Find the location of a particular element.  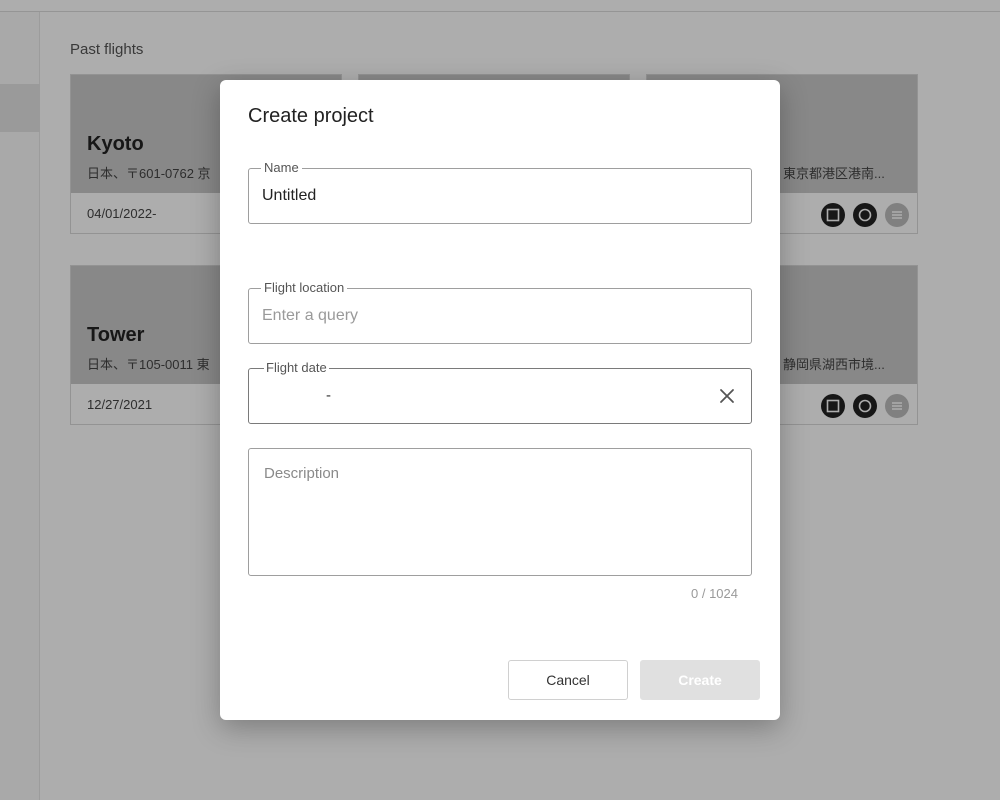

dialog-title: Create project is located at coordinates (311, 116).